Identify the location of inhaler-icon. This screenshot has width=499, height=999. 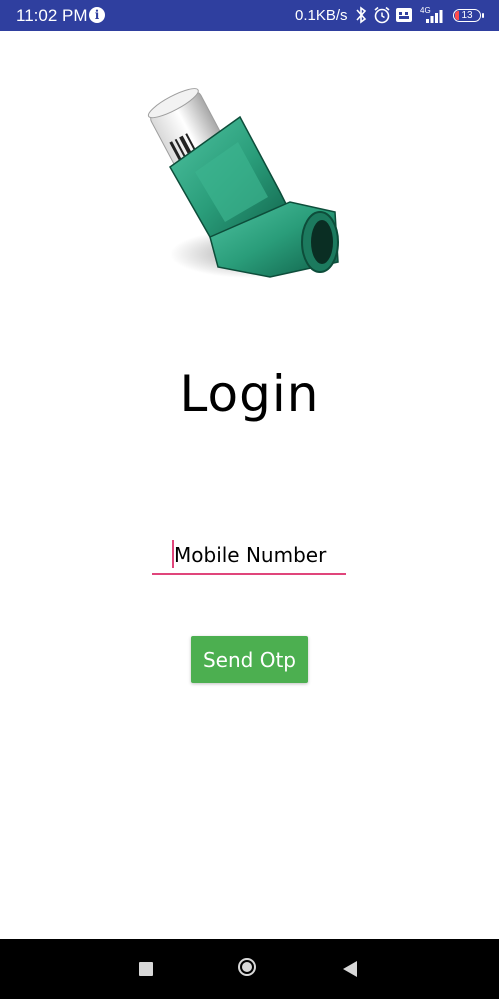
(243, 183).